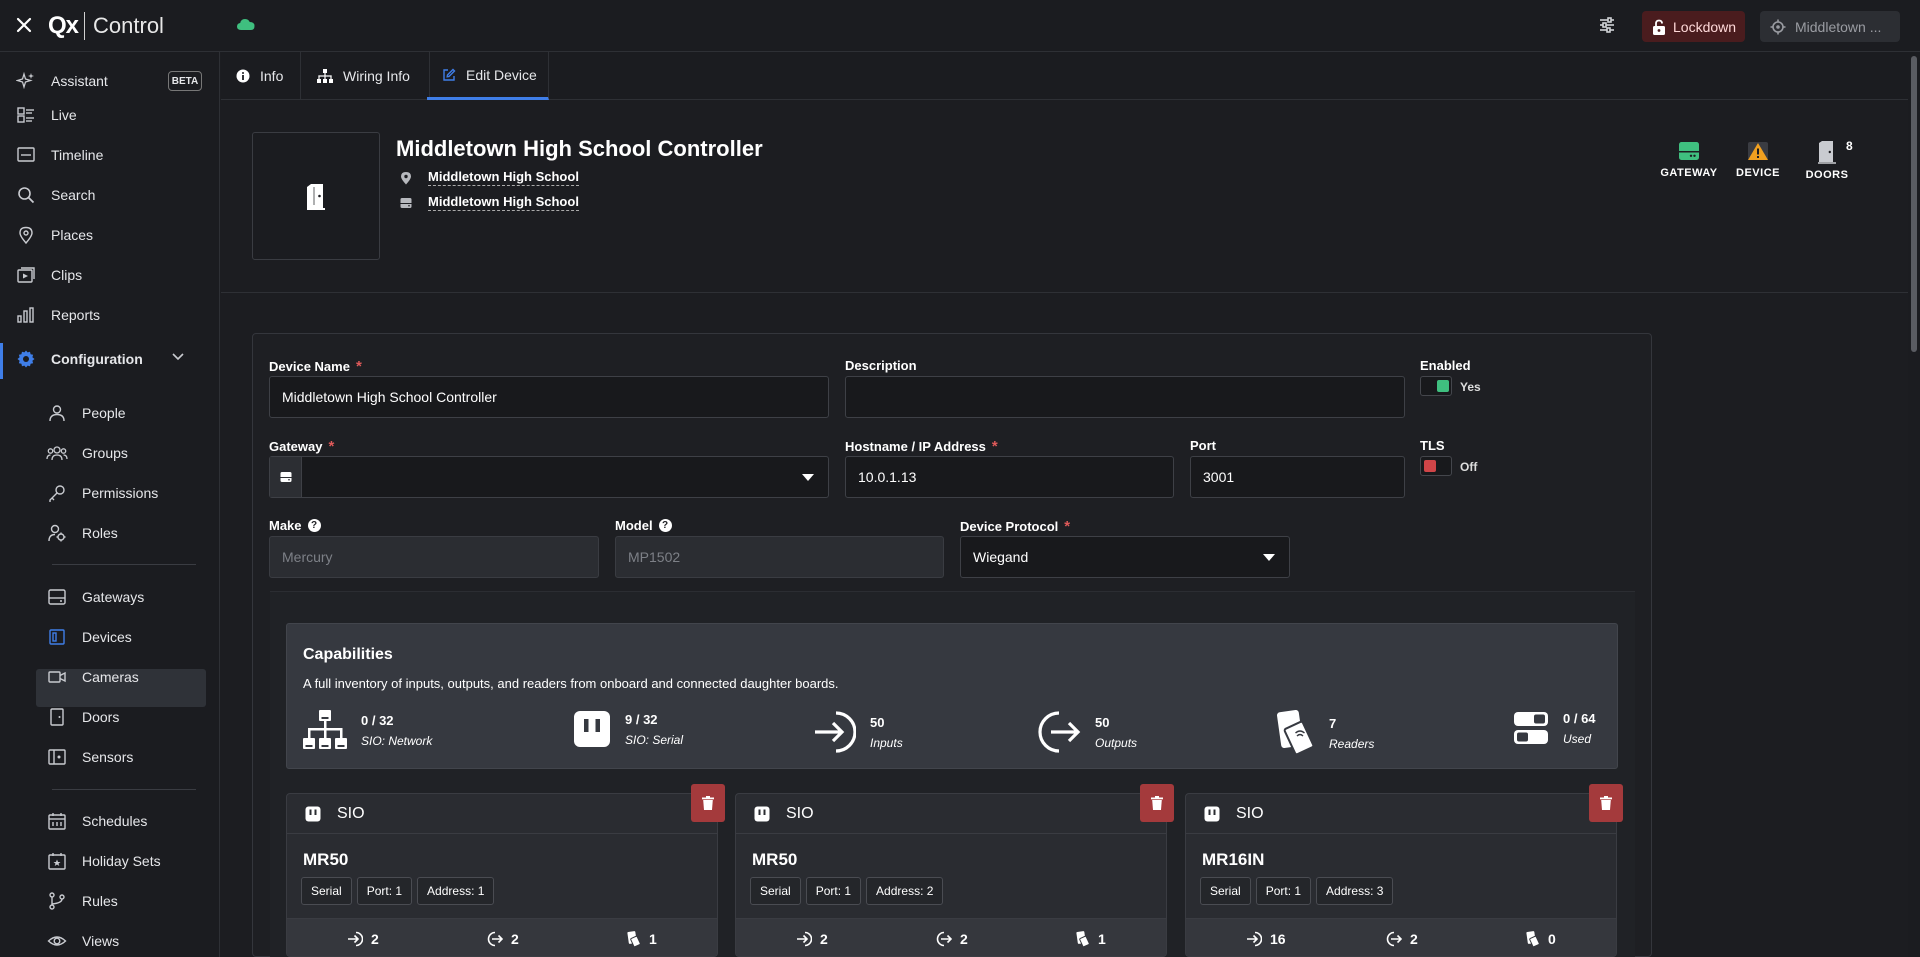 This screenshot has width=1920, height=957. Describe the element at coordinates (110, 115) in the screenshot. I see `sidebar-item-live: Live` at that location.